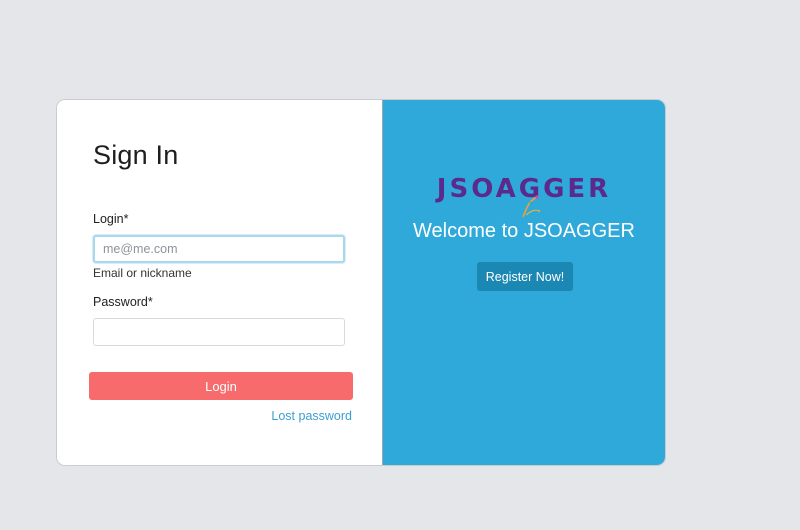  I want to click on password-input, so click(219, 332).